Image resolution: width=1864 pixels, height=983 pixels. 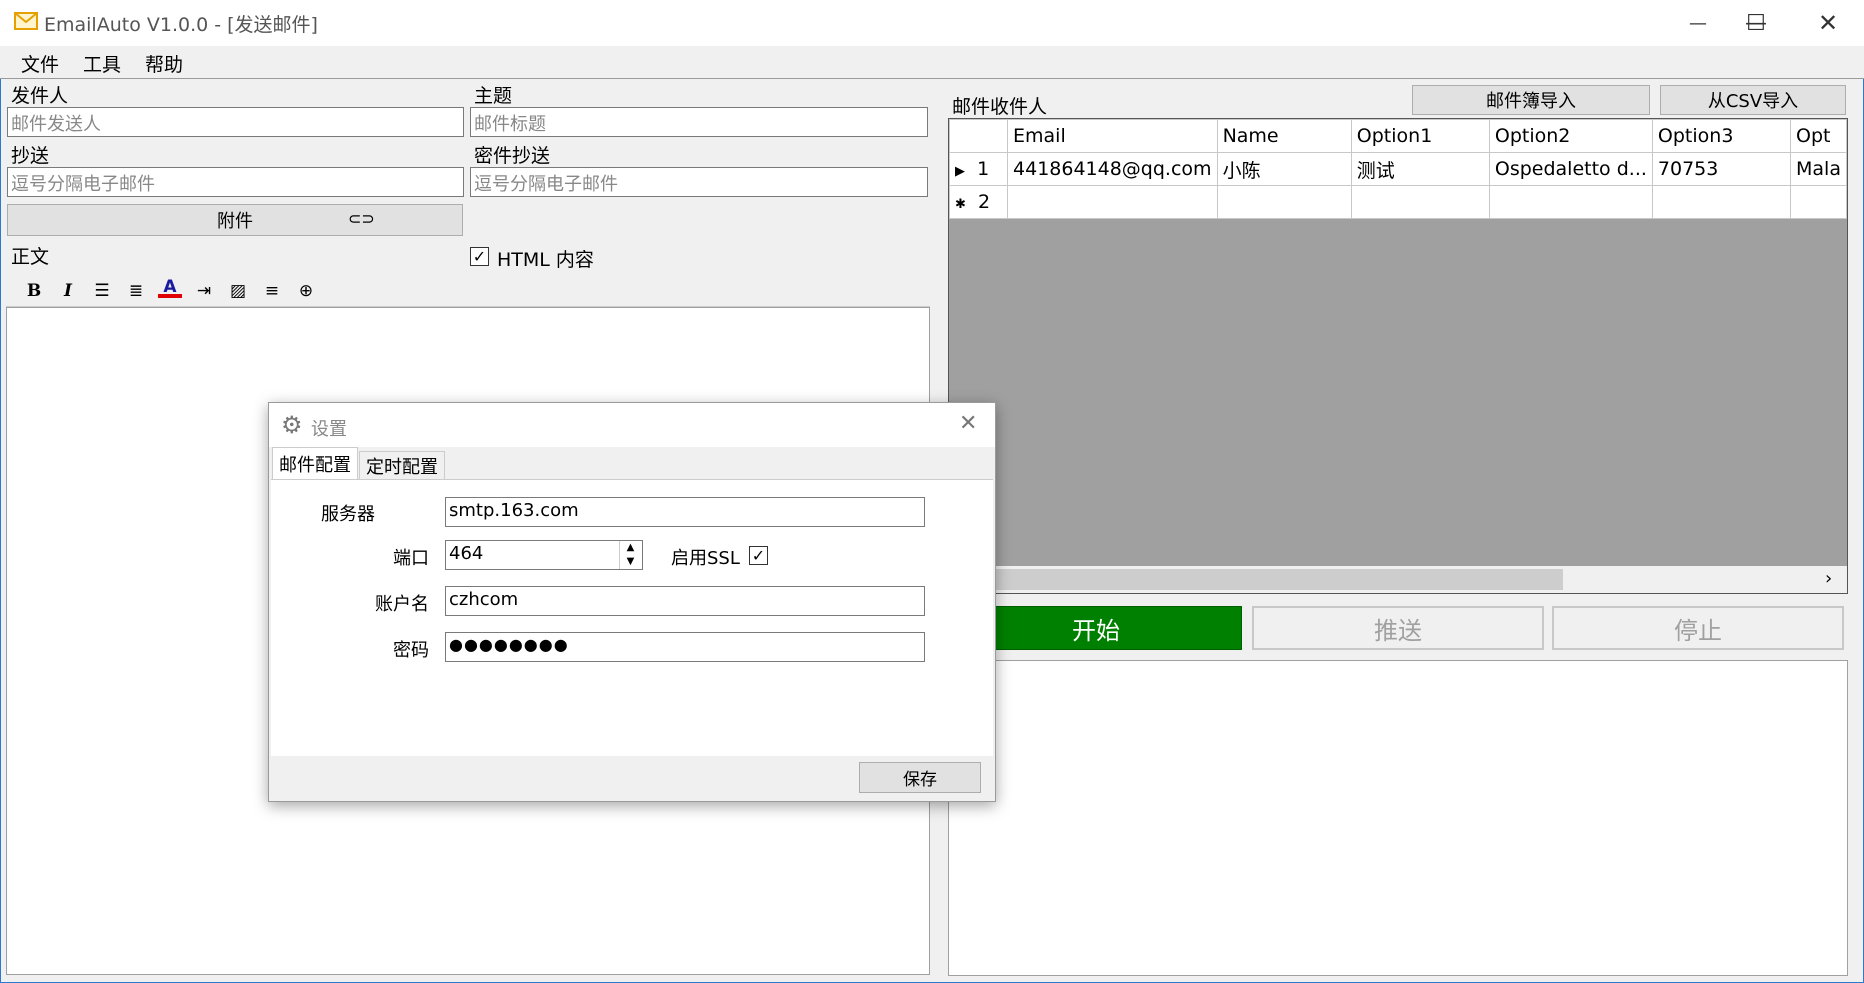 I want to click on row-header-corner, so click(x=979, y=136).